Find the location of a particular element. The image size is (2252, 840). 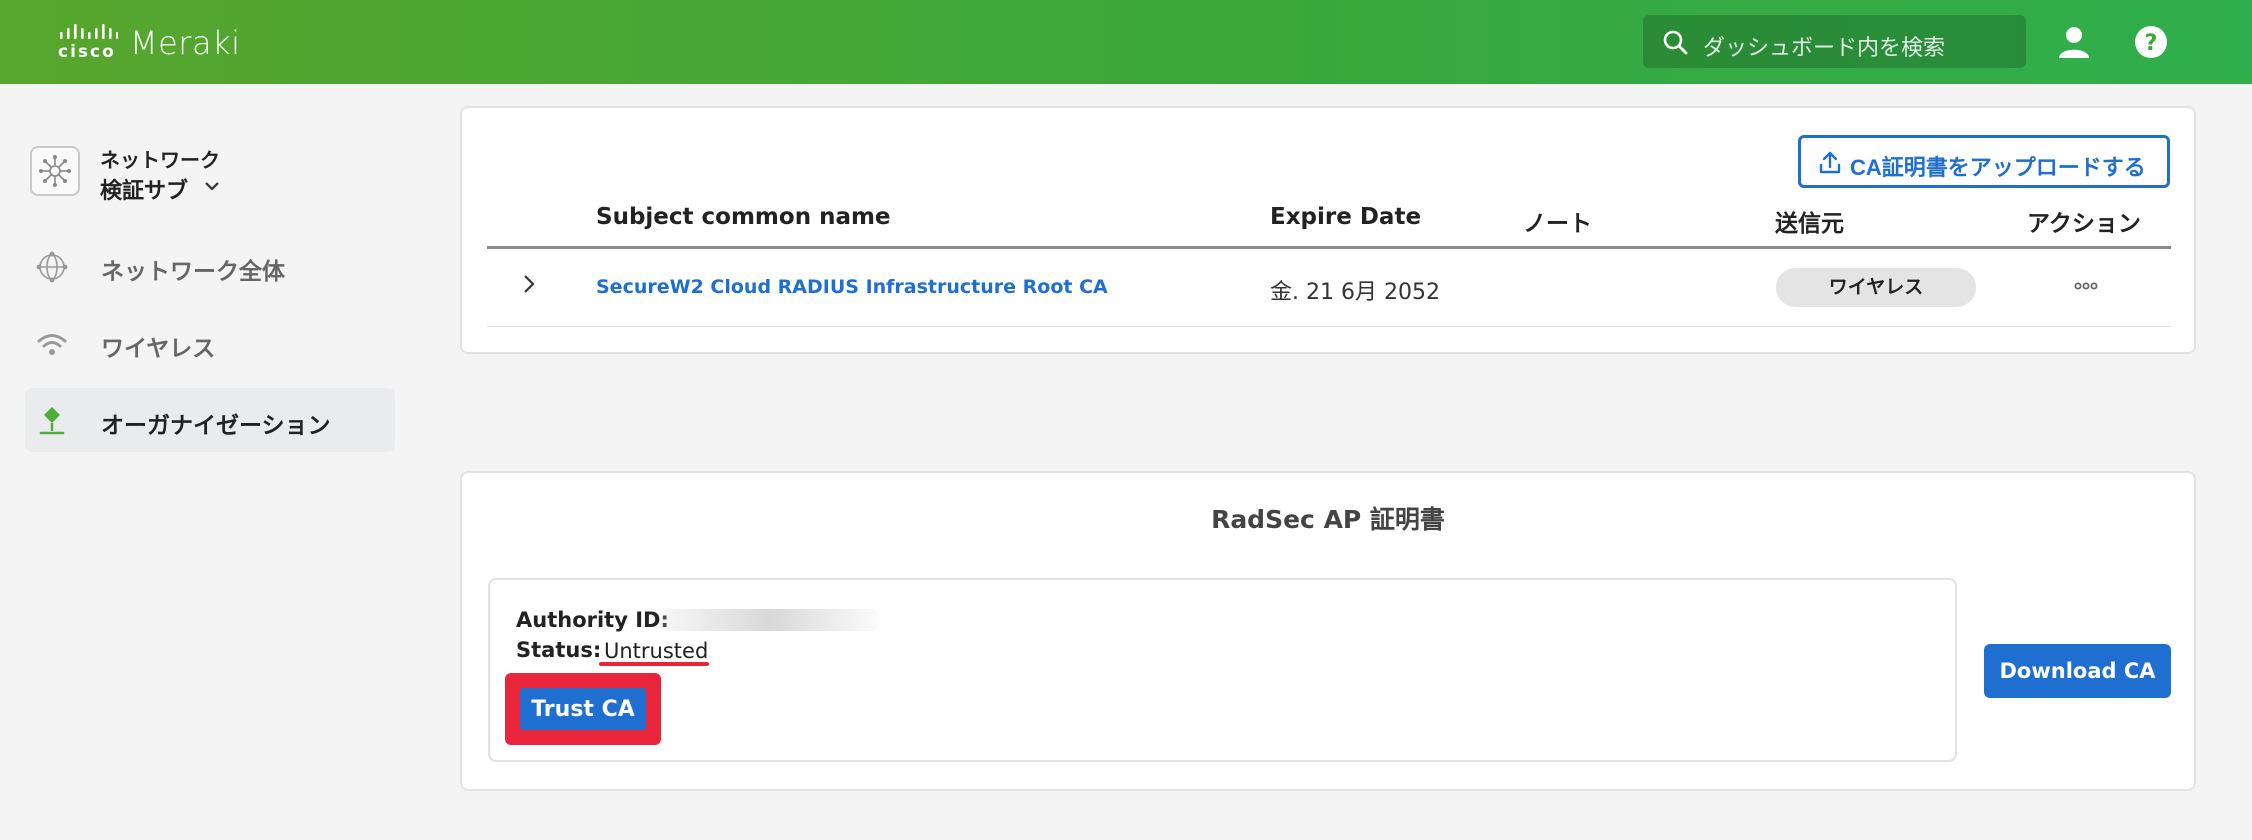

table-header-divider is located at coordinates (1329, 247).